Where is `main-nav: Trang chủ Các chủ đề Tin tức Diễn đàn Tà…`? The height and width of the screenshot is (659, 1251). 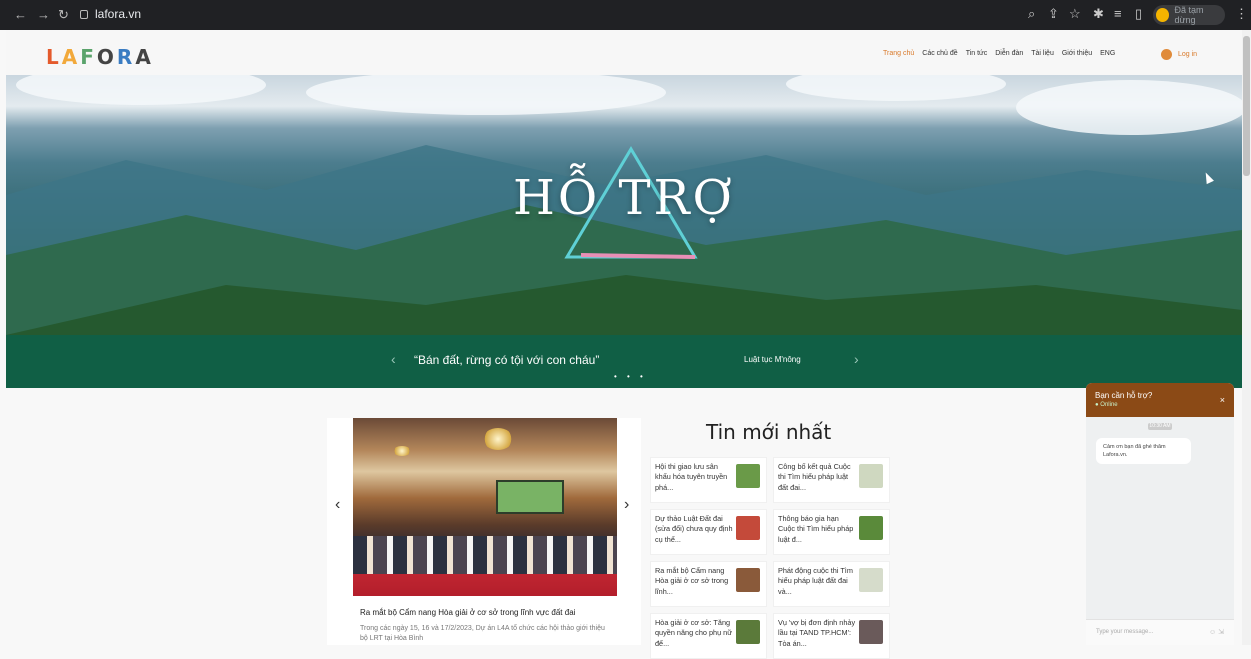
main-nav: Trang chủ Các chủ đề Tin tức Diễn đàn Tà… is located at coordinates (999, 53).